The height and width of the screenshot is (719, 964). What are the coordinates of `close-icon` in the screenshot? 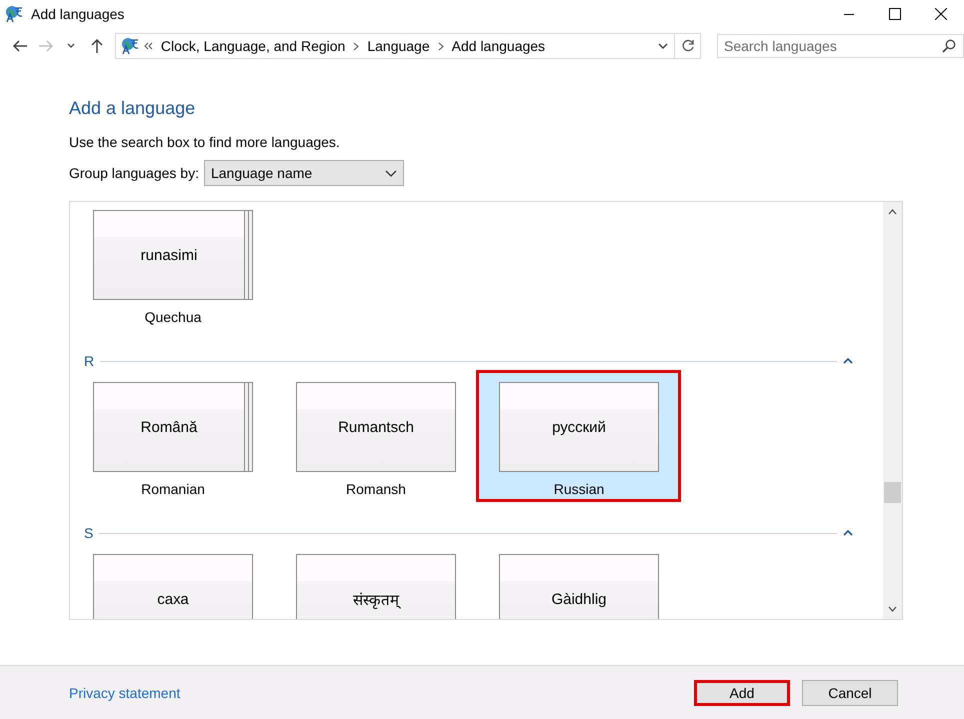 It's located at (941, 14).